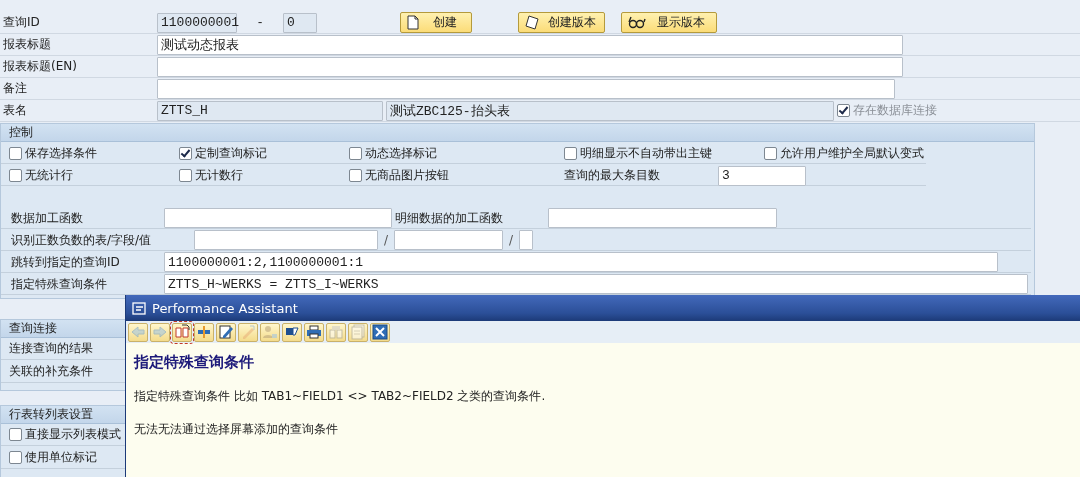 This screenshot has width=1080, height=477. I want to click on document-icon, so click(413, 22).